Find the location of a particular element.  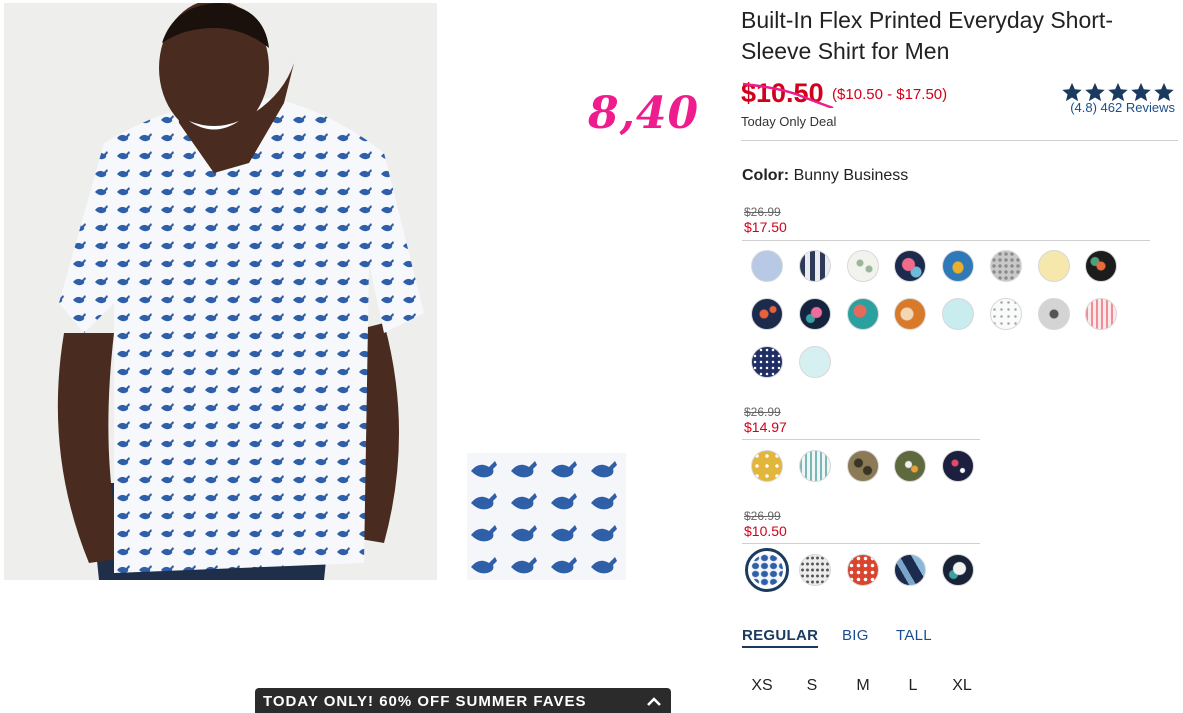

size-option-l: L is located at coordinates (913, 686).